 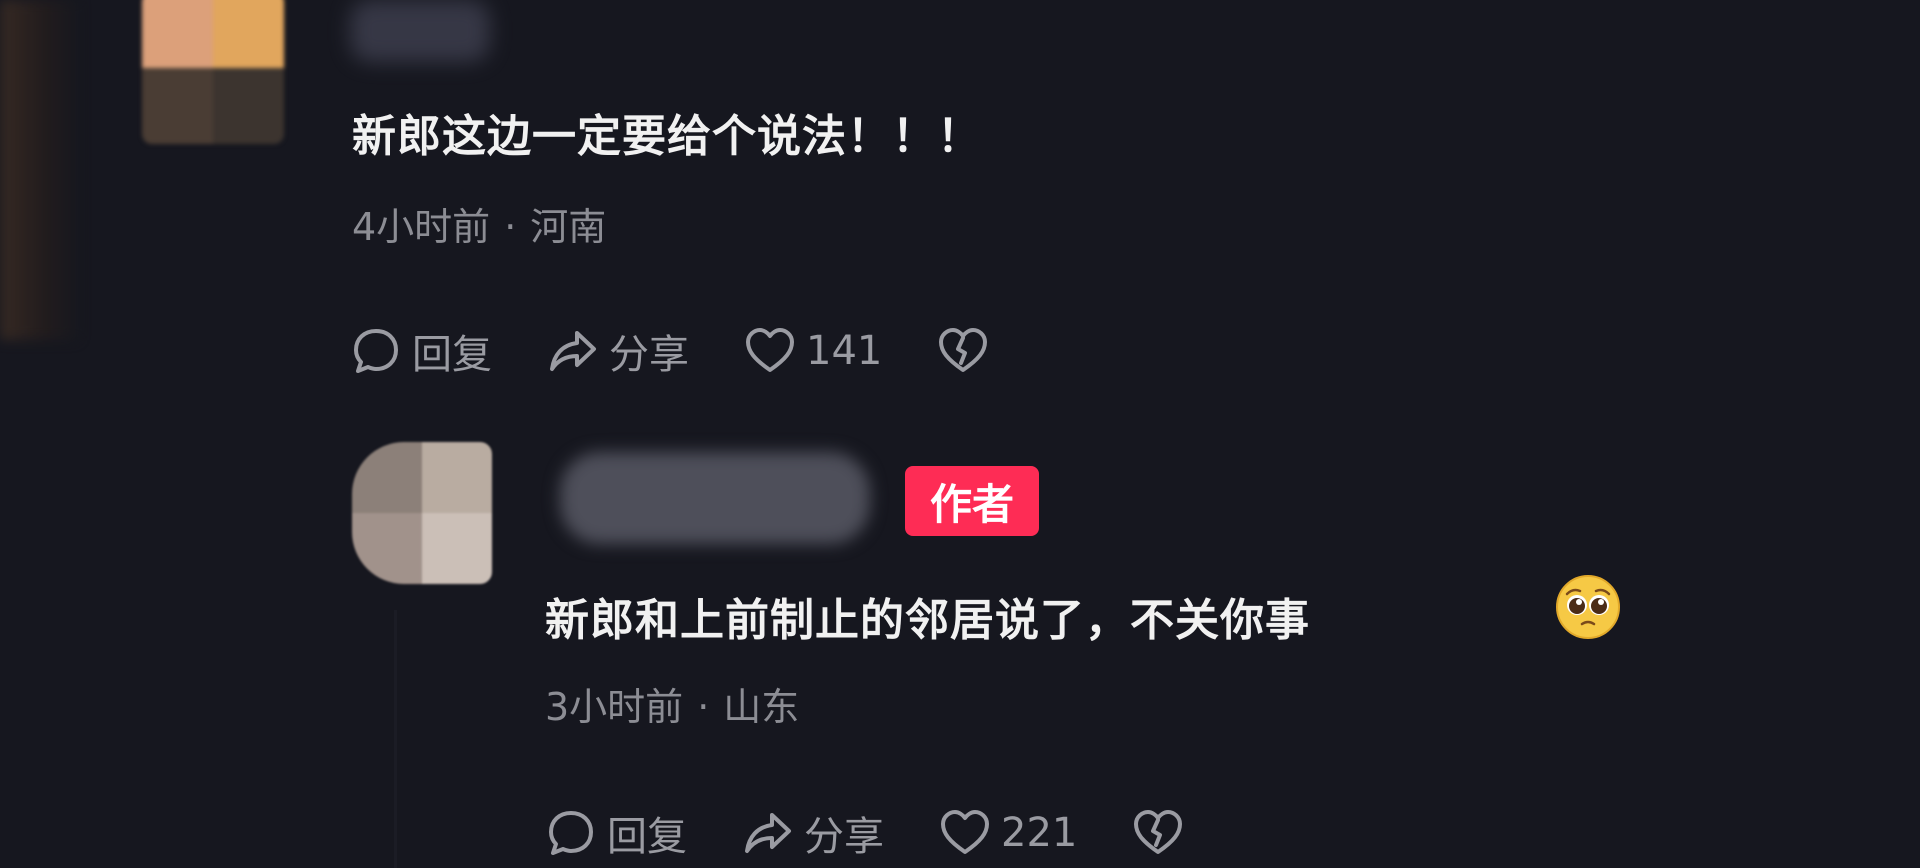 What do you see at coordinates (927, 620) in the screenshot?
I see `reply-text: 新郎和上前制止的邻居说了，不关你事` at bounding box center [927, 620].